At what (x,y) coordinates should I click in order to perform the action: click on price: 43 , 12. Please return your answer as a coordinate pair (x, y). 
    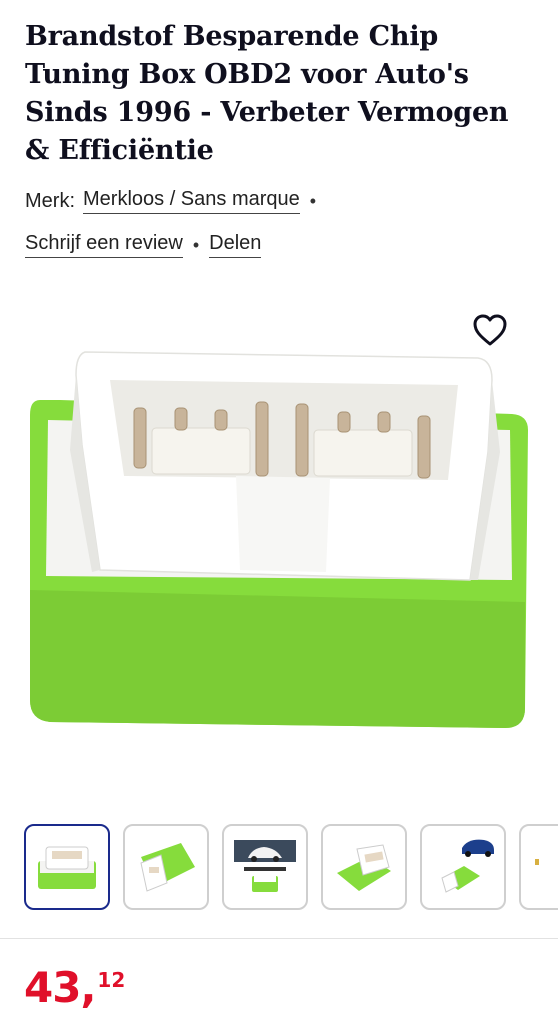
    Looking at the image, I should click on (74, 988).